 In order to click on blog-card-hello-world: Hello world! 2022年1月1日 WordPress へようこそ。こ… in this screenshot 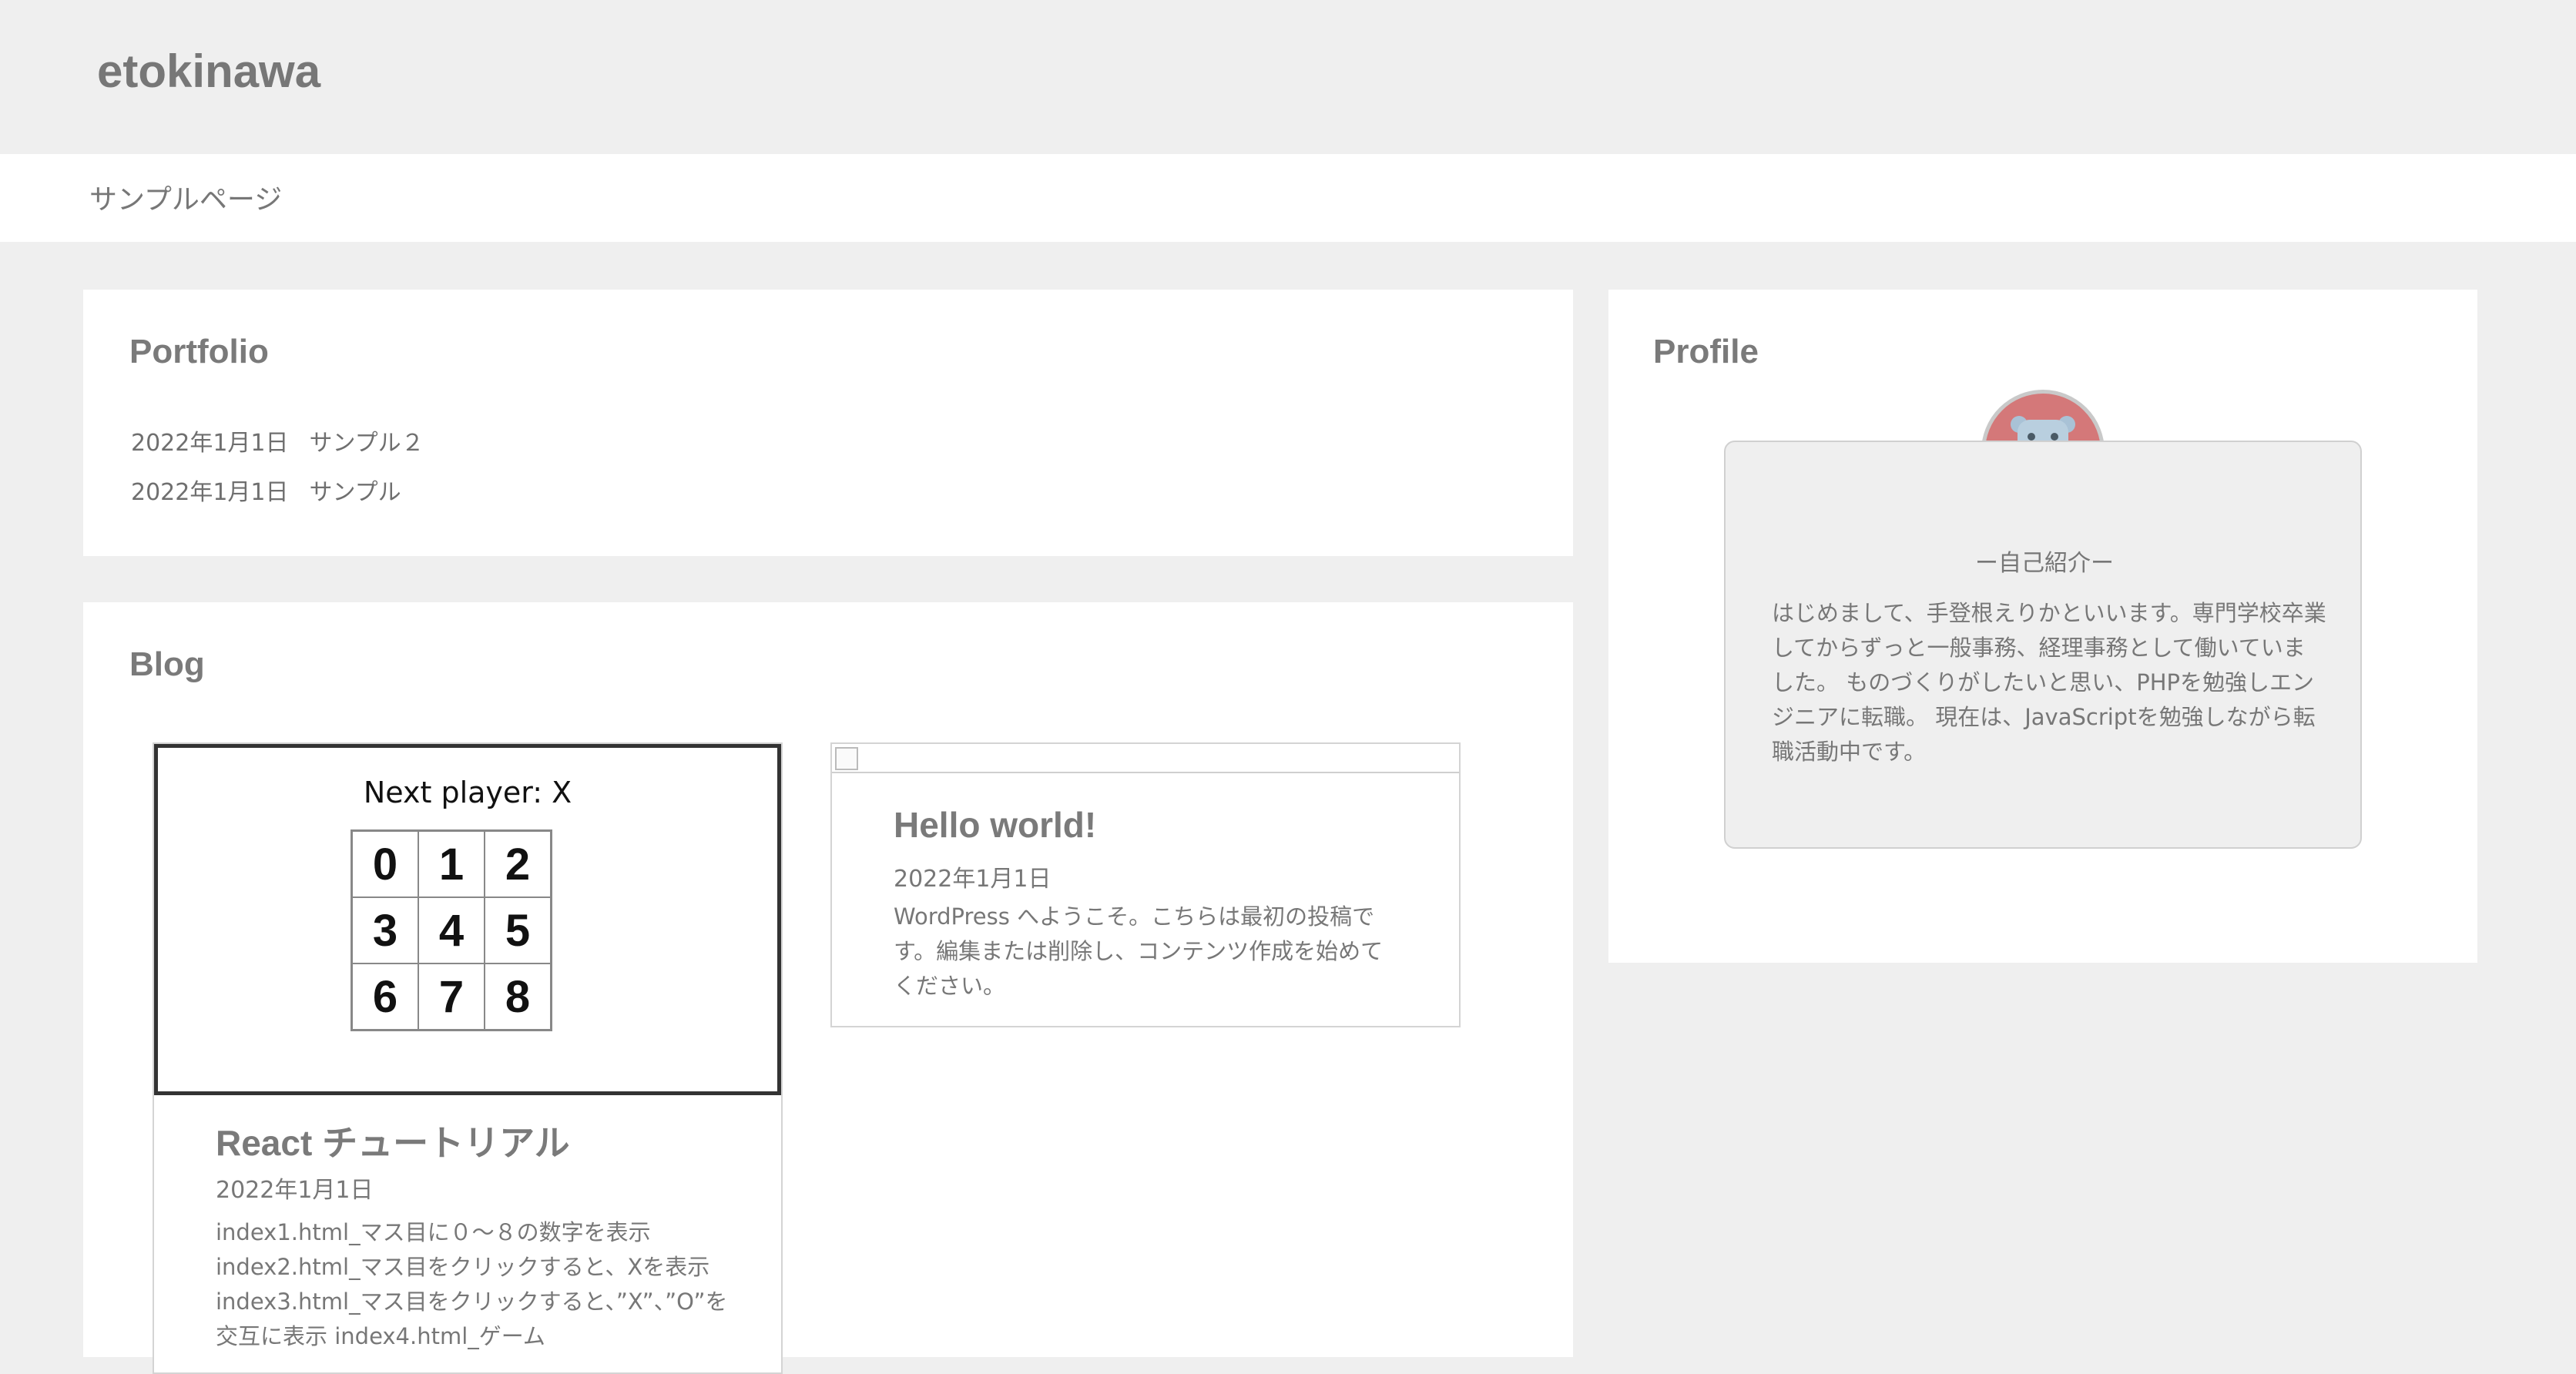, I will do `click(1145, 884)`.